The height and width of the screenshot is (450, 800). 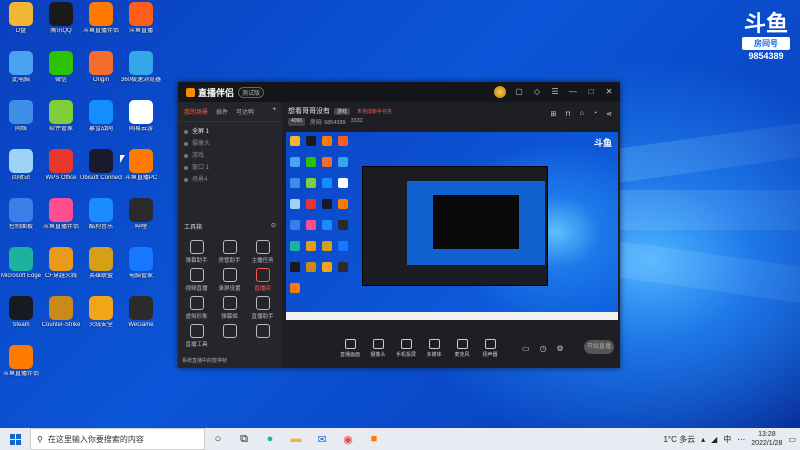 I want to click on task-warning: 未完成新手任务, so click(x=374, y=111).